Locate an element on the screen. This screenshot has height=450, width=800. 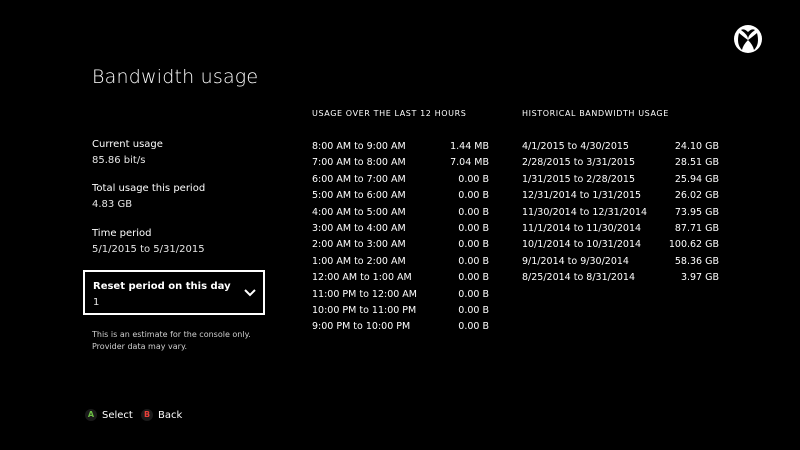
history-amount: 100.62 GB is located at coordinates (693, 245).